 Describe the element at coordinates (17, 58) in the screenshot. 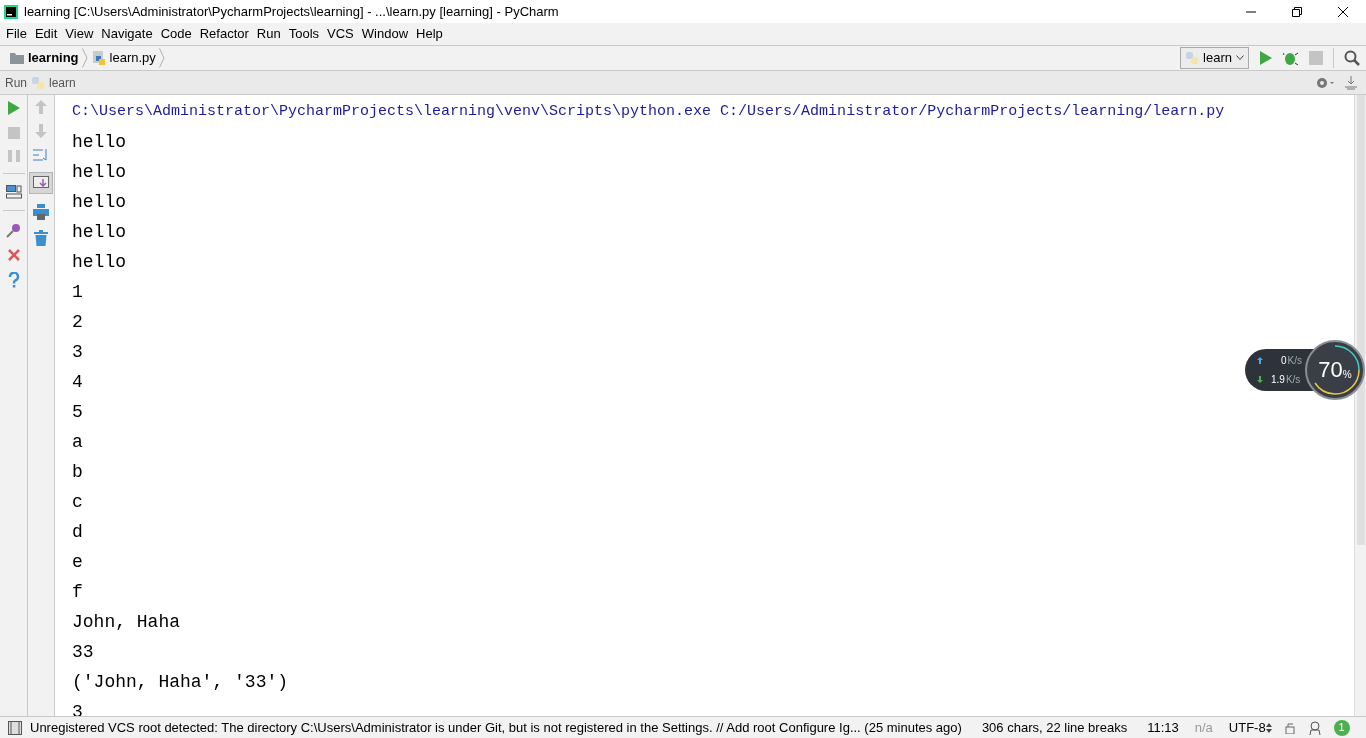

I see `folder-icon` at that location.